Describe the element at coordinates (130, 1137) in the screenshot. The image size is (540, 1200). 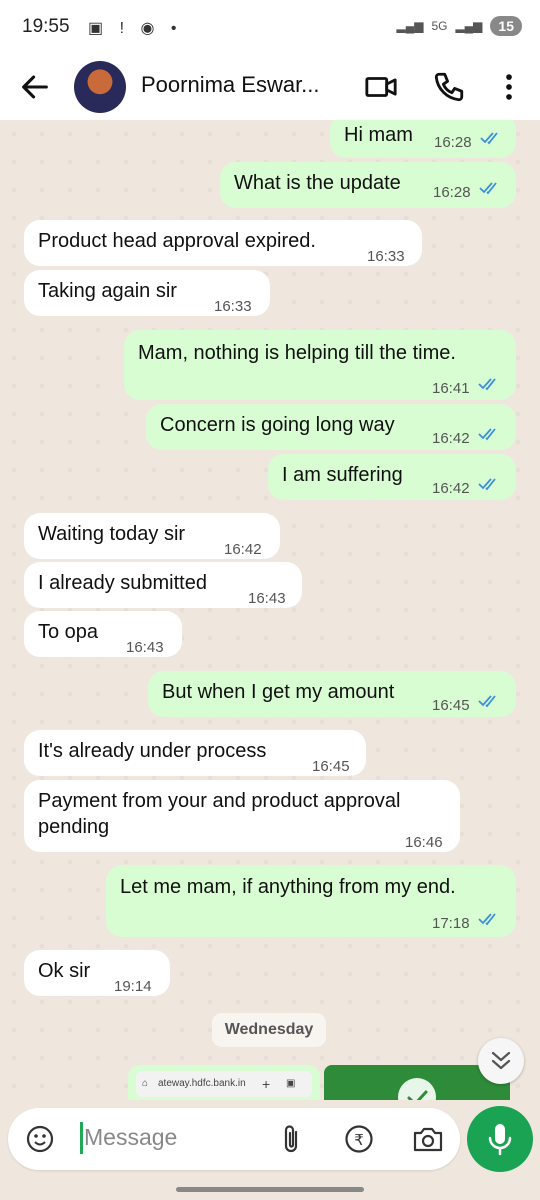
I see `message-input: Message` at that location.